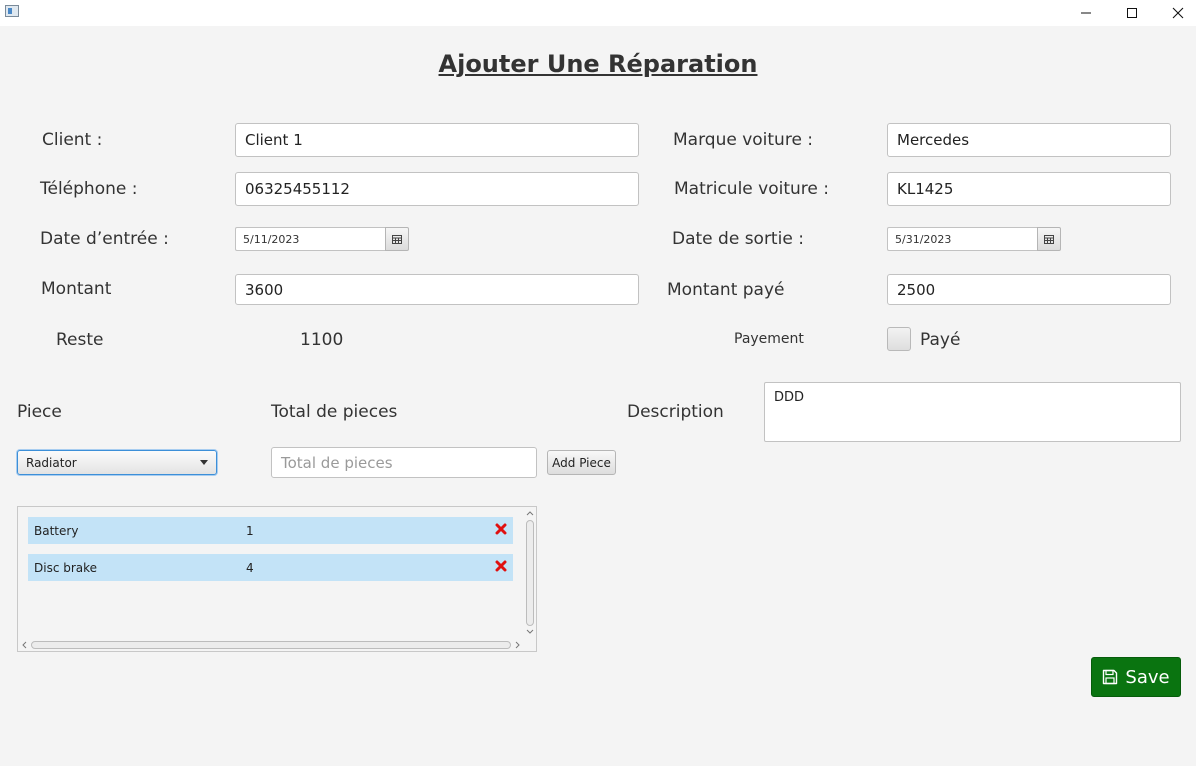  I want to click on save-button: Save, so click(1136, 677).